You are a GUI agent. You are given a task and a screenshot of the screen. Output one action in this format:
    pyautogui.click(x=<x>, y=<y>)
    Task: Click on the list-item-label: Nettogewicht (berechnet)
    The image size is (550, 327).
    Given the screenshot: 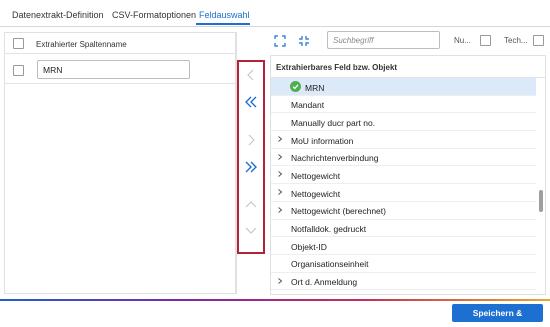 What is the action you would take?
    pyautogui.click(x=338, y=211)
    